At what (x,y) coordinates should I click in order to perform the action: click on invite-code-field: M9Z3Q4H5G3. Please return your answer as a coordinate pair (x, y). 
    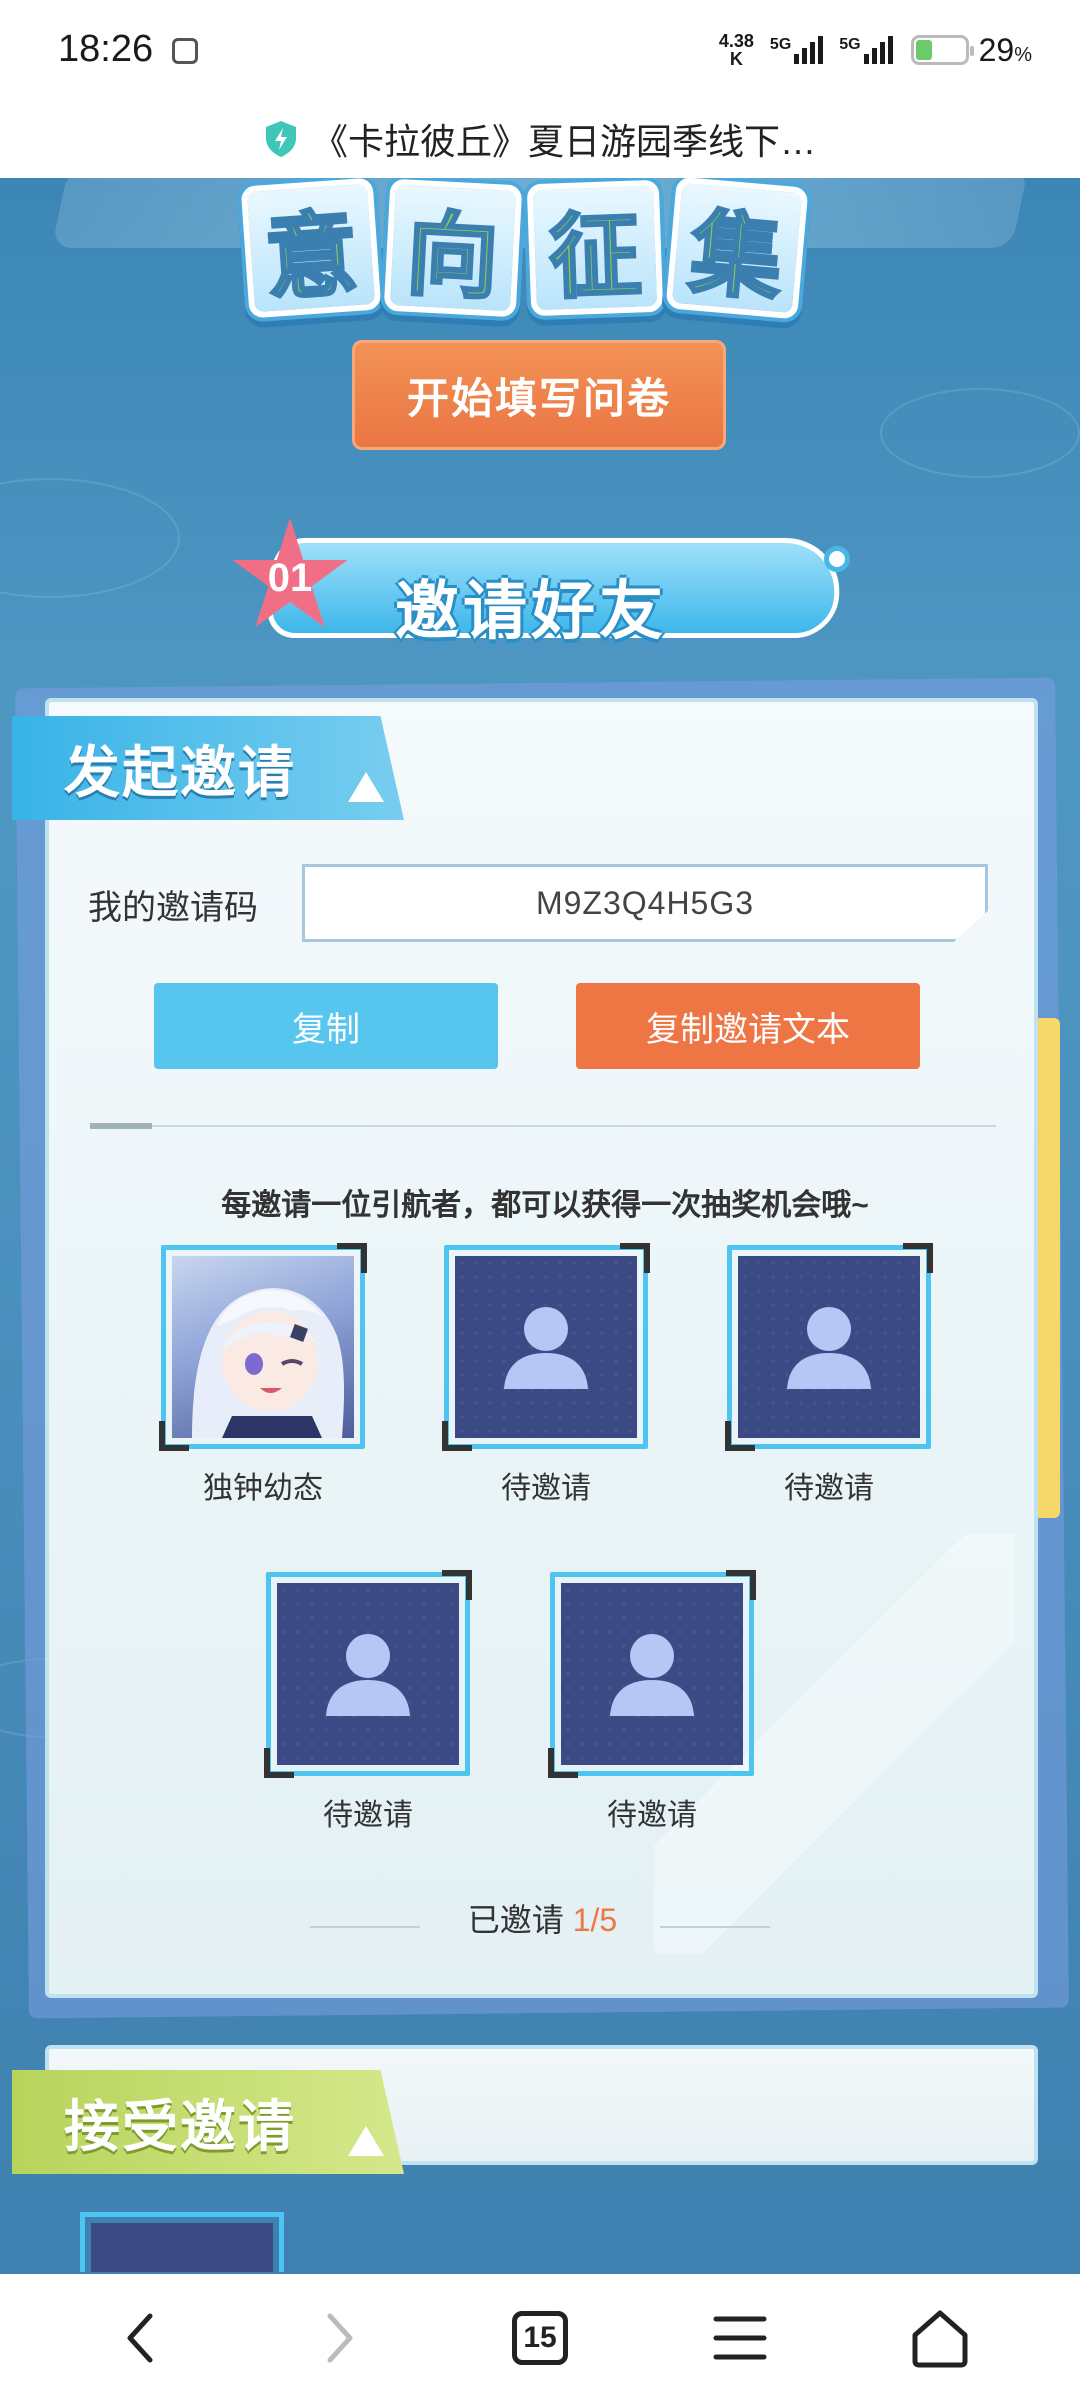
    Looking at the image, I should click on (645, 903).